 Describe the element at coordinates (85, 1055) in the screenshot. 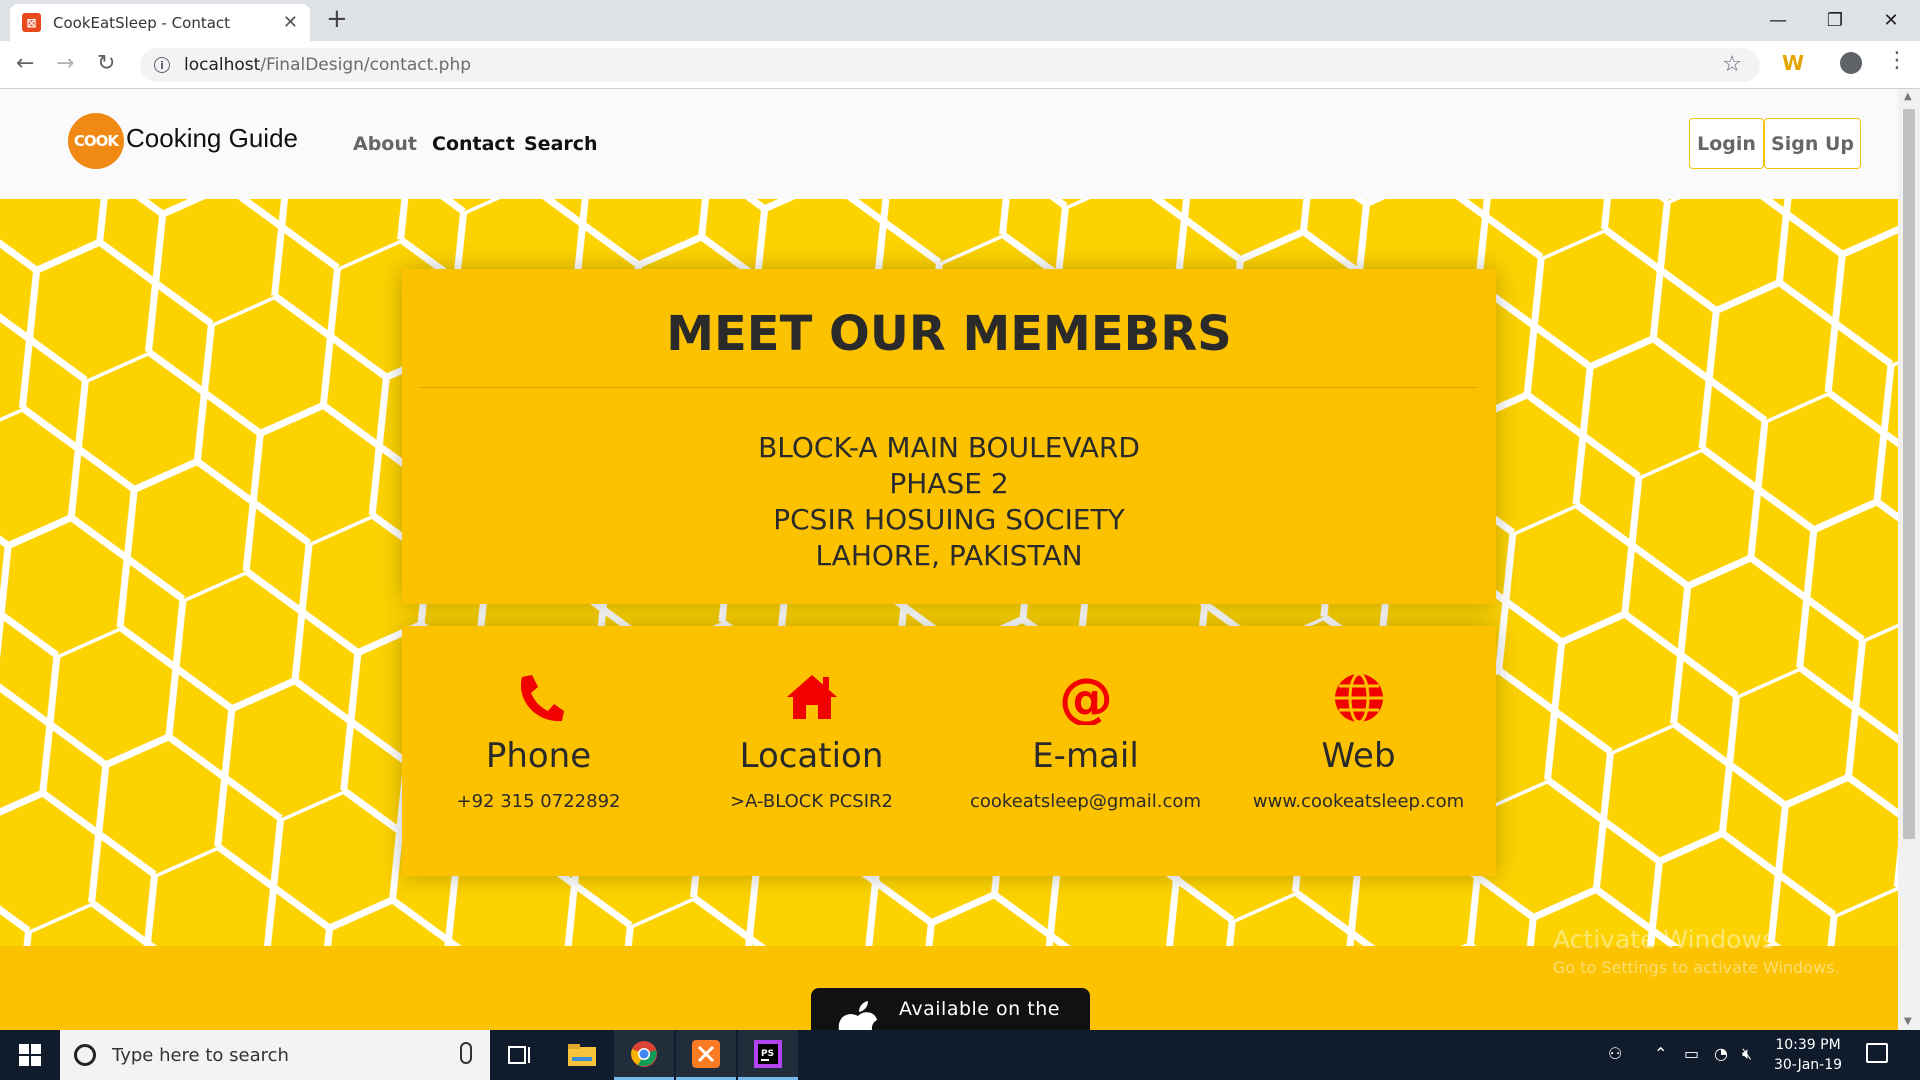

I see `cortana-icon` at that location.